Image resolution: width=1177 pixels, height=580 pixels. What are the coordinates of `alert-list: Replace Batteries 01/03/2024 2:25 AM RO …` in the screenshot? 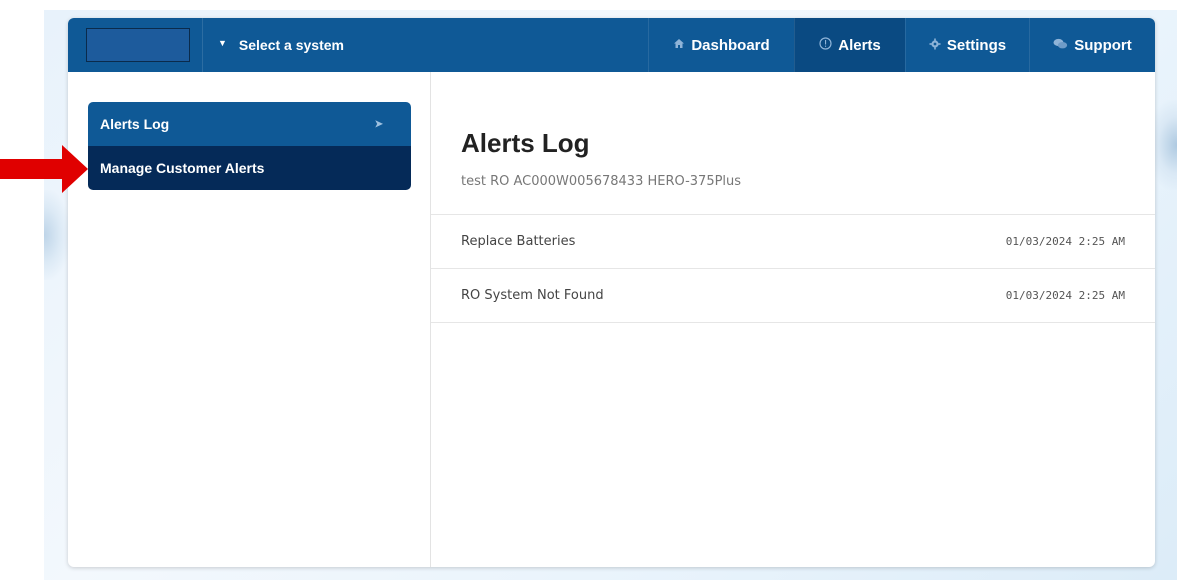 It's located at (793, 269).